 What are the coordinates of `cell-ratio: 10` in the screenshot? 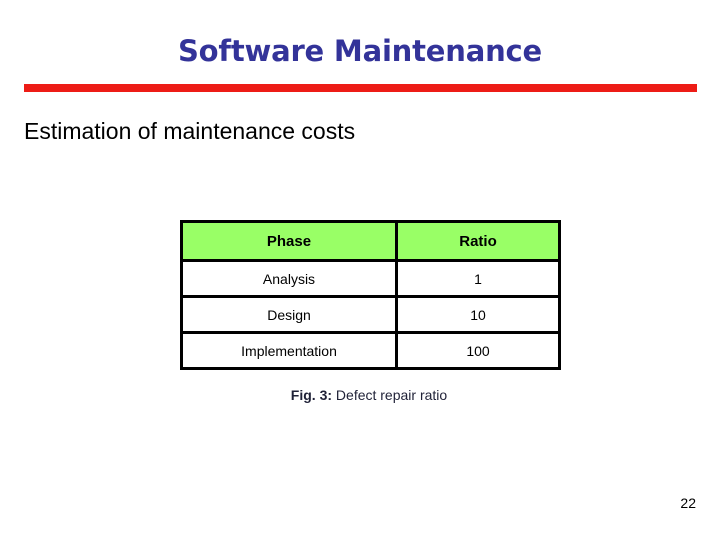 It's located at (478, 314).